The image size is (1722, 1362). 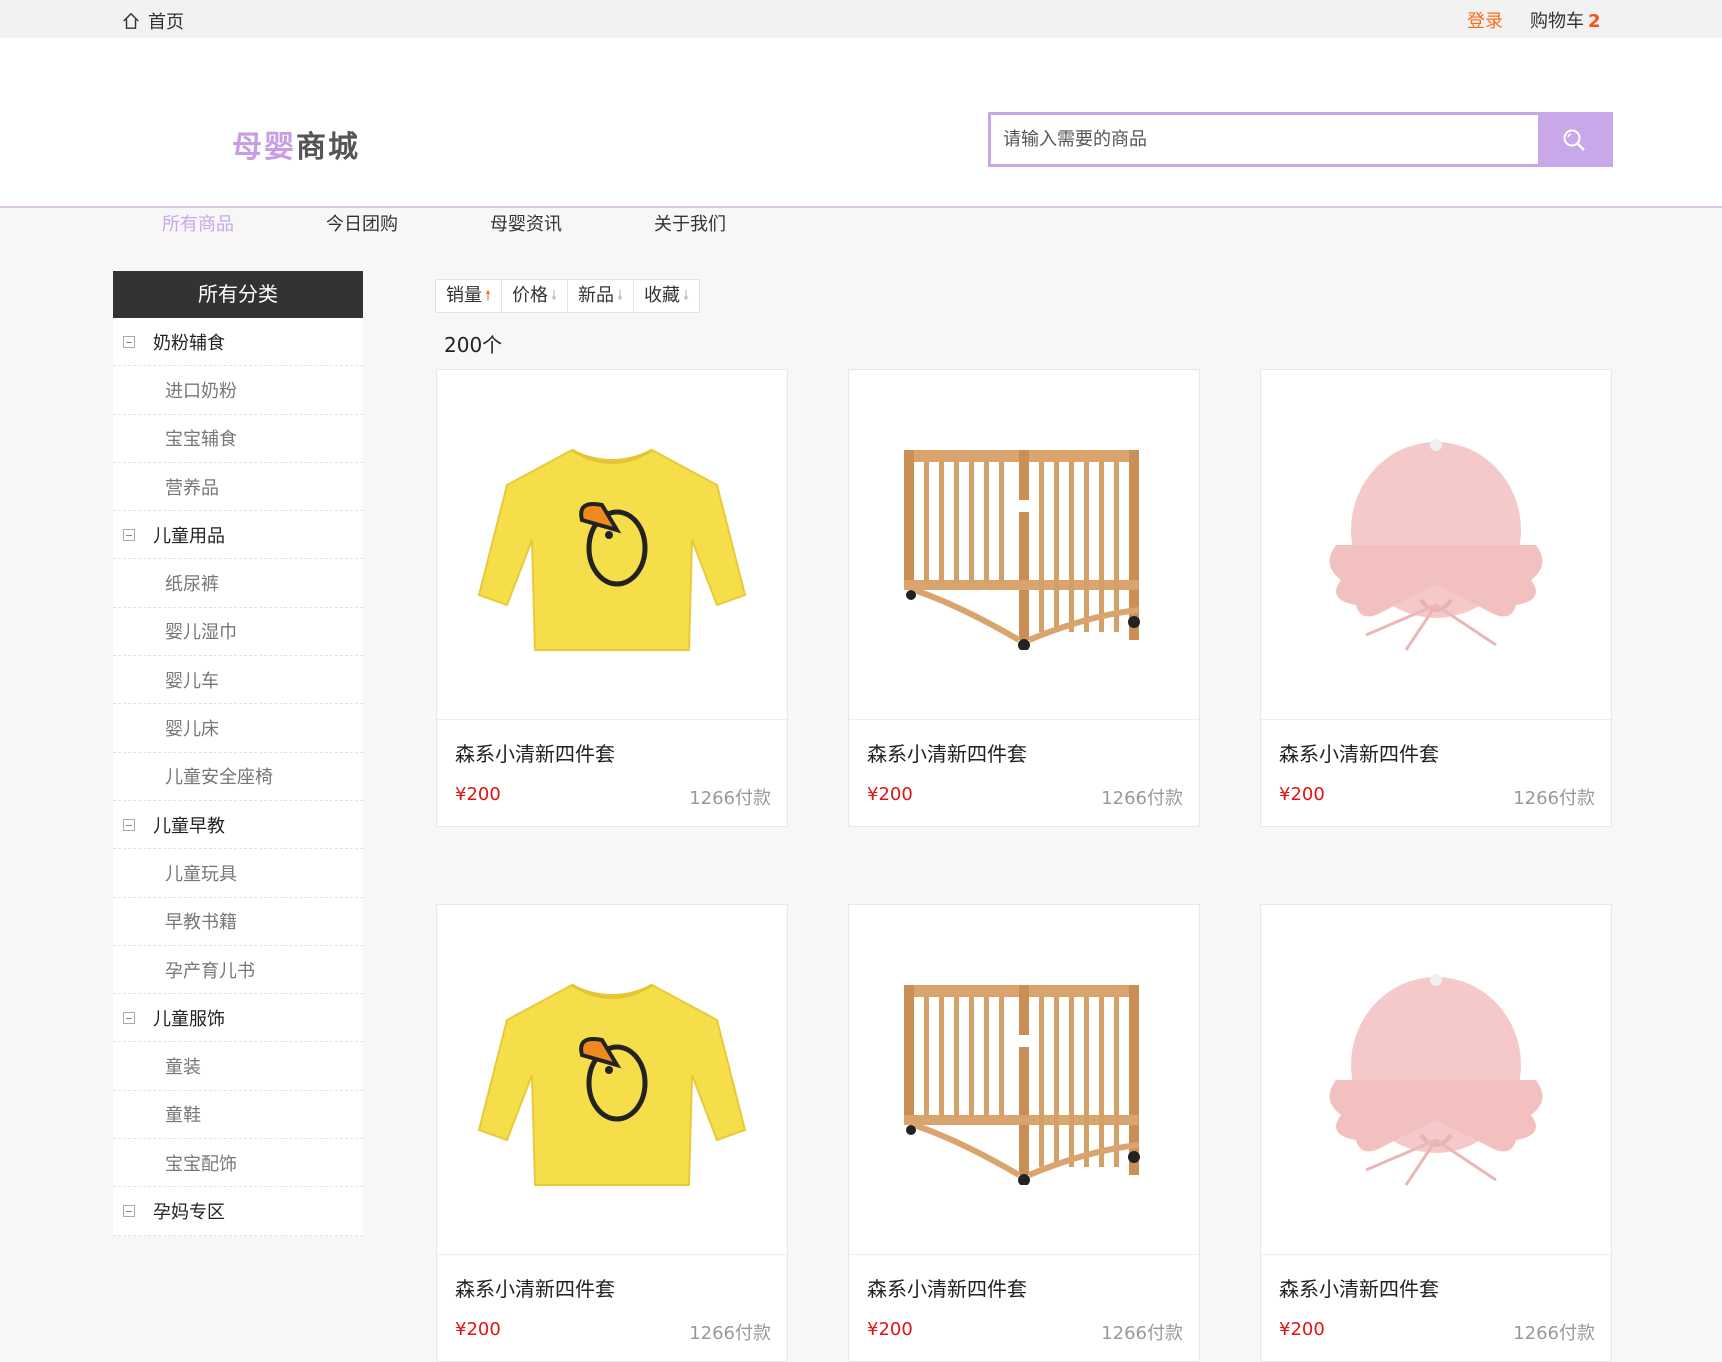 What do you see at coordinates (238, 583) in the screenshot?
I see `category-item: 纸尿裤` at bounding box center [238, 583].